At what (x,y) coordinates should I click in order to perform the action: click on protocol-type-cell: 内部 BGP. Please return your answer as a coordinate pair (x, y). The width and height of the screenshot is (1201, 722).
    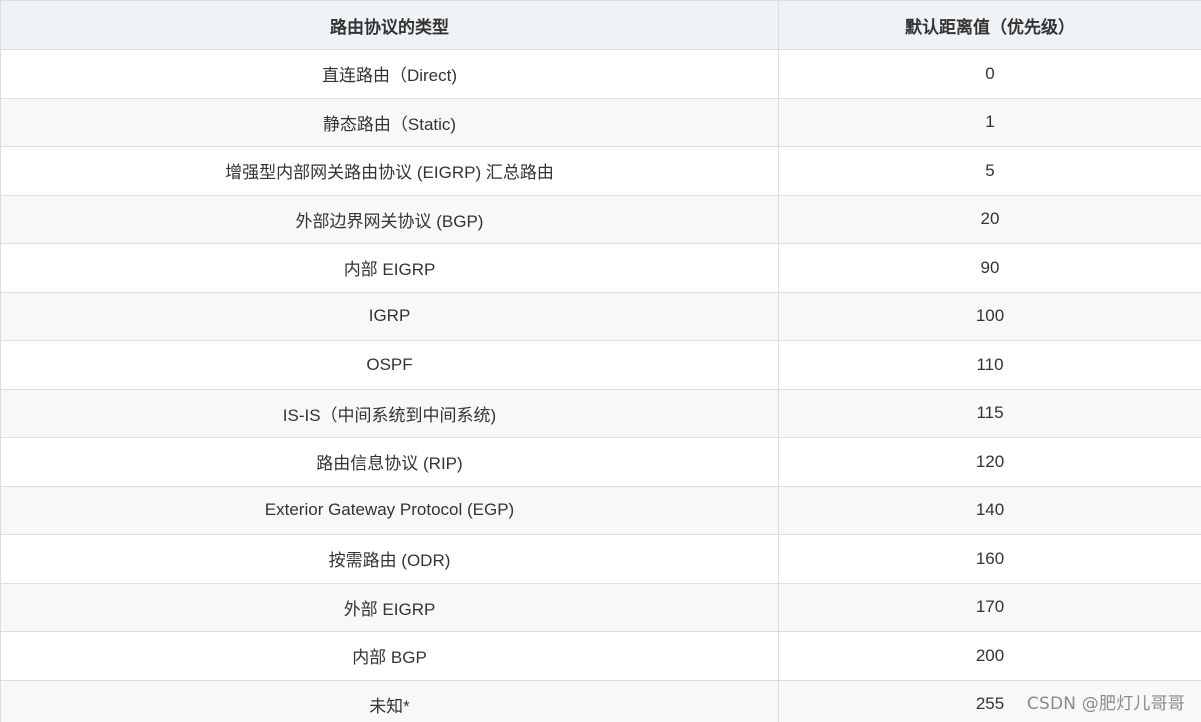
    Looking at the image, I should click on (389, 656).